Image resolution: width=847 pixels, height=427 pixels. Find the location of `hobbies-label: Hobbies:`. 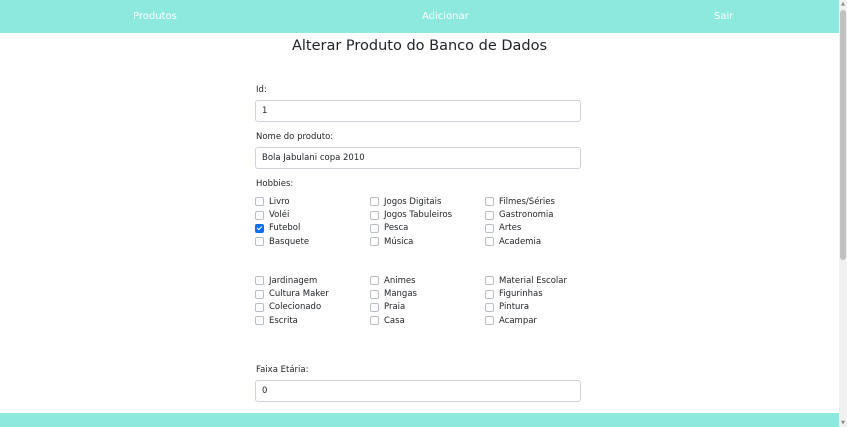

hobbies-label: Hobbies: is located at coordinates (275, 184).